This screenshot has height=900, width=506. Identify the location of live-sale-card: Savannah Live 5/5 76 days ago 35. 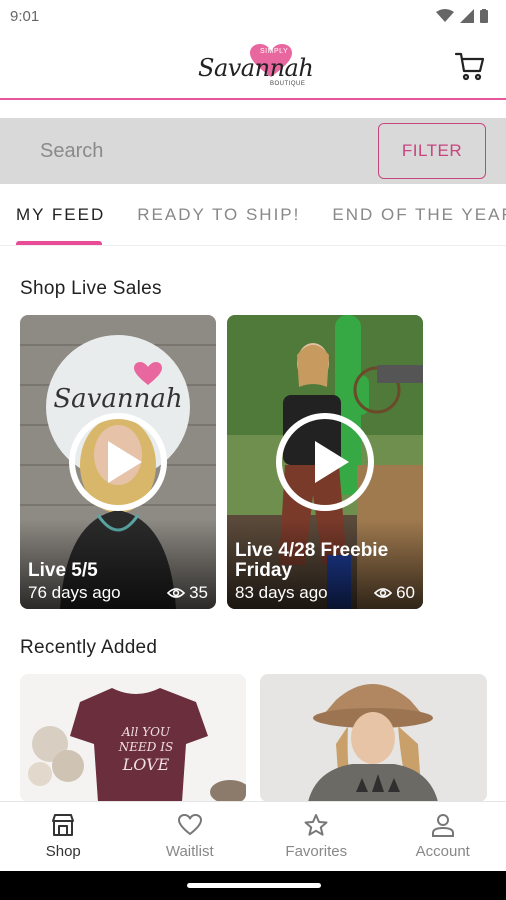
(118, 462).